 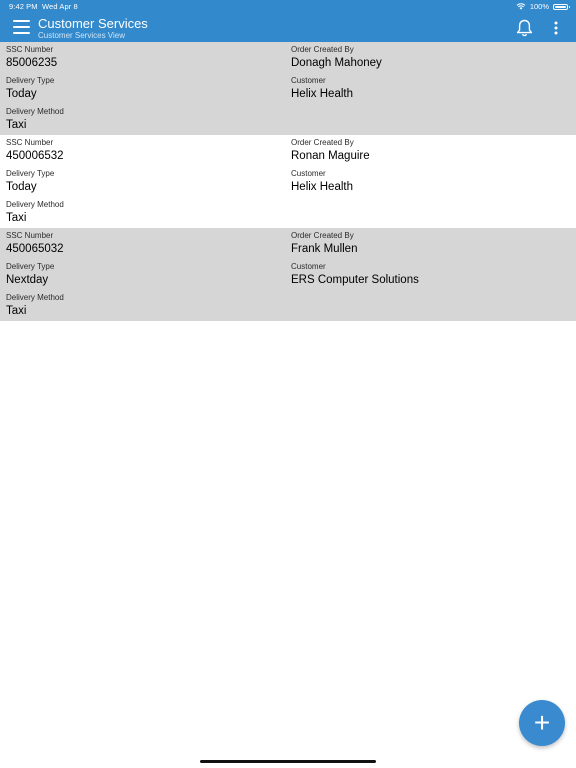 What do you see at coordinates (93, 23) in the screenshot?
I see `page-title: Customer Services` at bounding box center [93, 23].